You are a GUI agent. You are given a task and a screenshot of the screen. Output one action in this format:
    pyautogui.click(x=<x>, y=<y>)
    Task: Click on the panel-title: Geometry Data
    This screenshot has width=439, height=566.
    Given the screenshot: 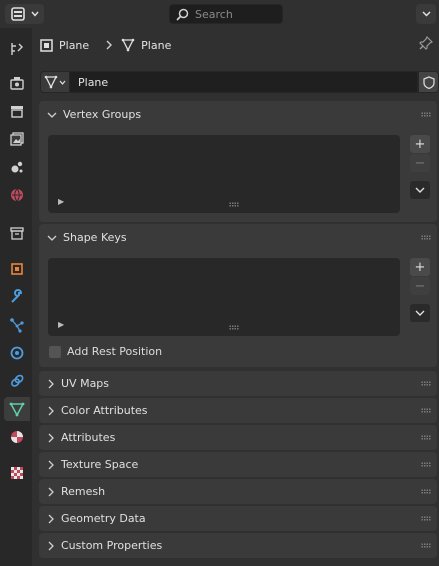 What is the action you would take?
    pyautogui.click(x=103, y=518)
    